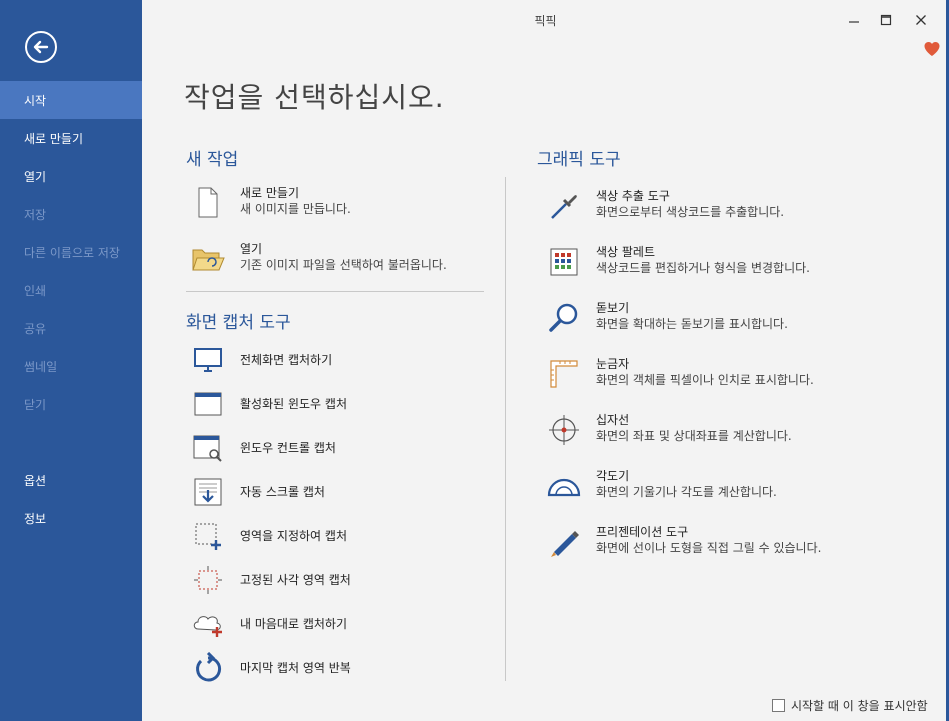  What do you see at coordinates (692, 324) in the screenshot?
I see `item-desc: 화면을 확대하는 돋보기를 표시합니다.` at bounding box center [692, 324].